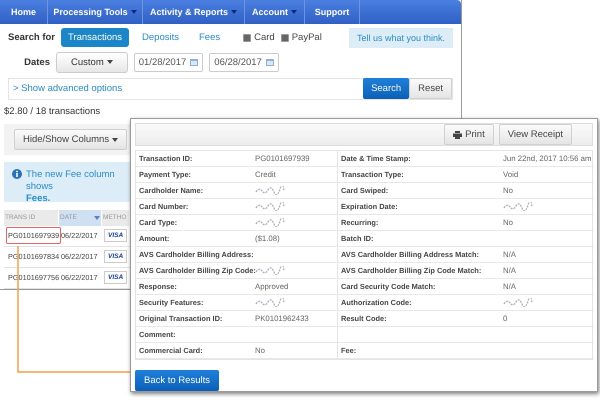  I want to click on columns-button: Hide/Show Columns, so click(71, 139).